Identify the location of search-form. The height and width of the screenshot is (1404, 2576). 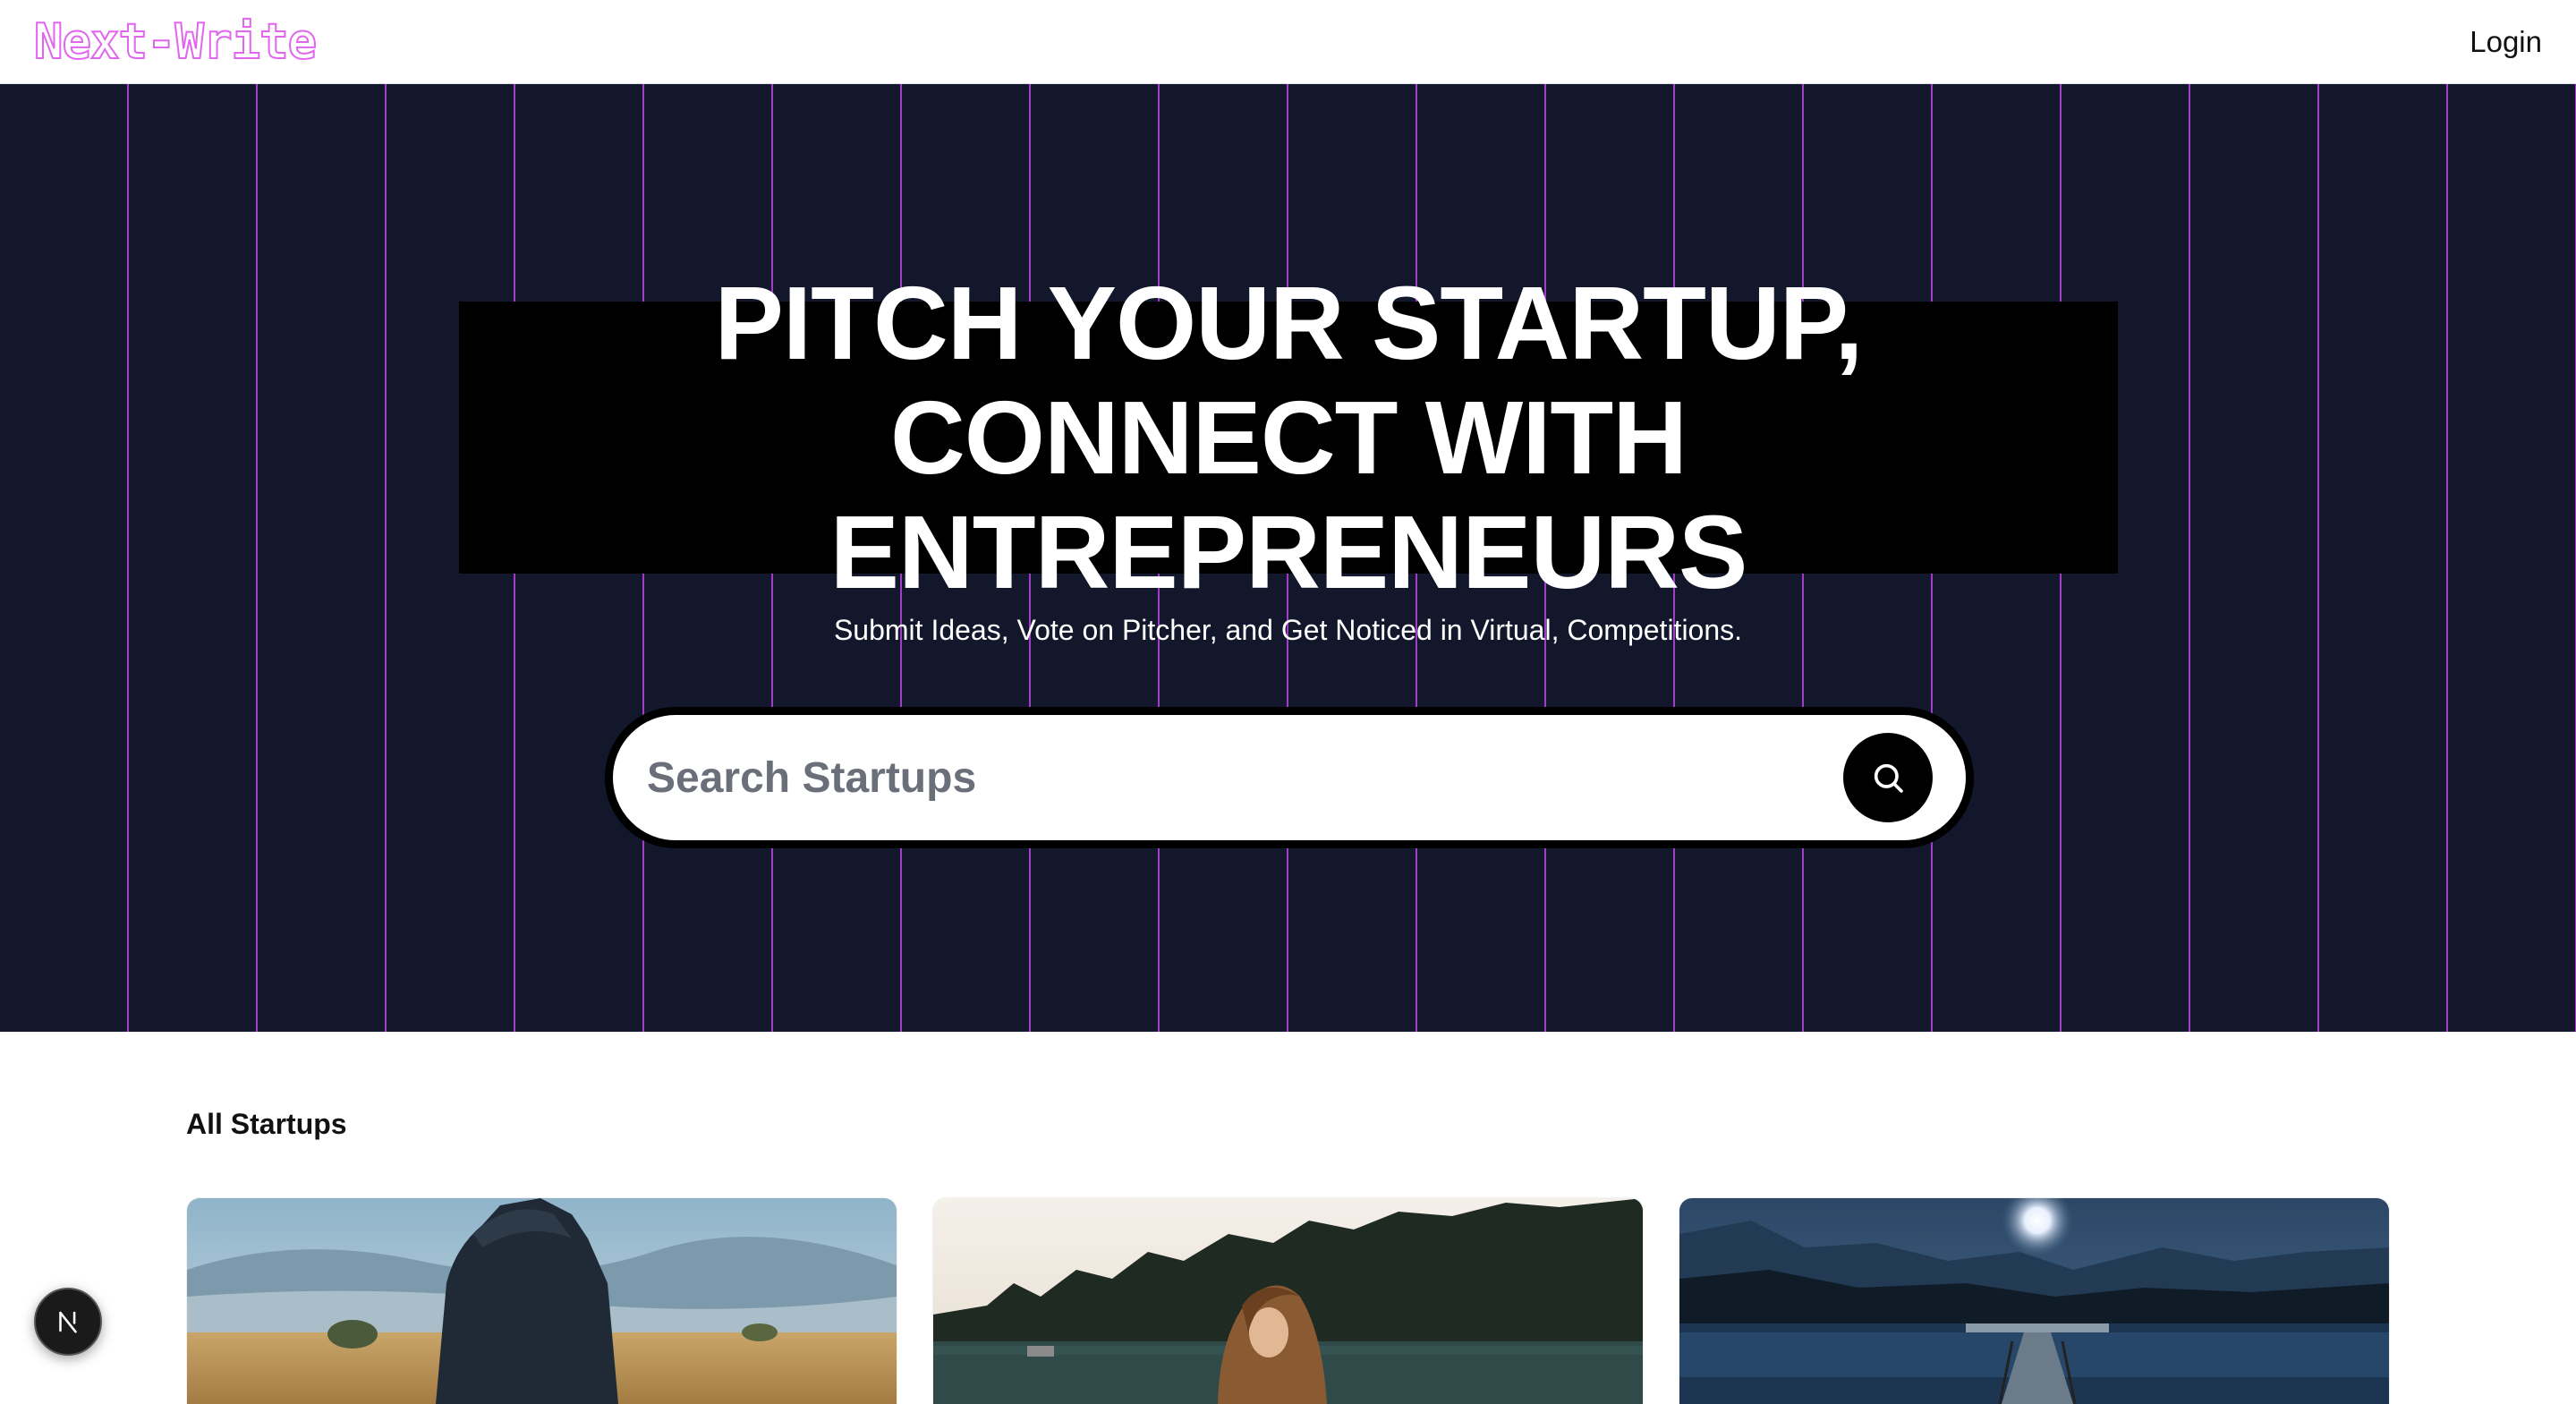
(1289, 778).